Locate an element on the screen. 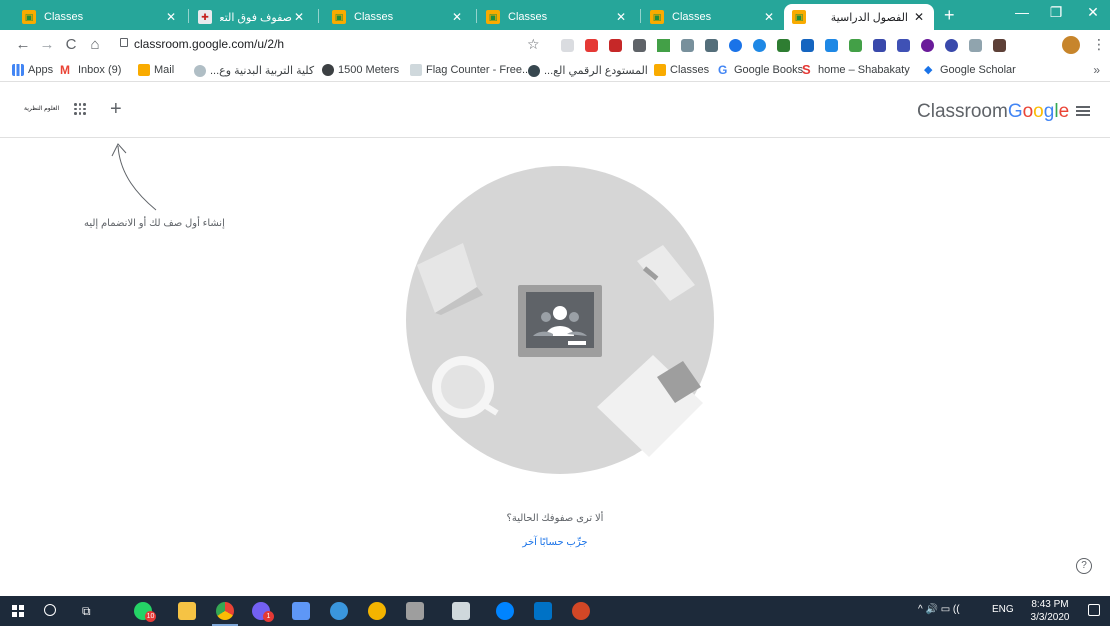 The width and height of the screenshot is (1110, 626). paint-icon is located at coordinates (377, 611).